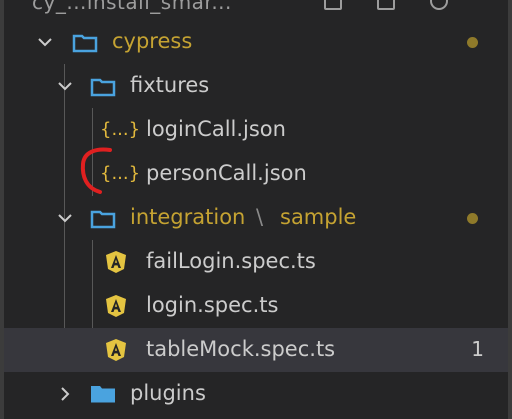  Describe the element at coordinates (168, 393) in the screenshot. I see `tree-item-label: plugins` at that location.